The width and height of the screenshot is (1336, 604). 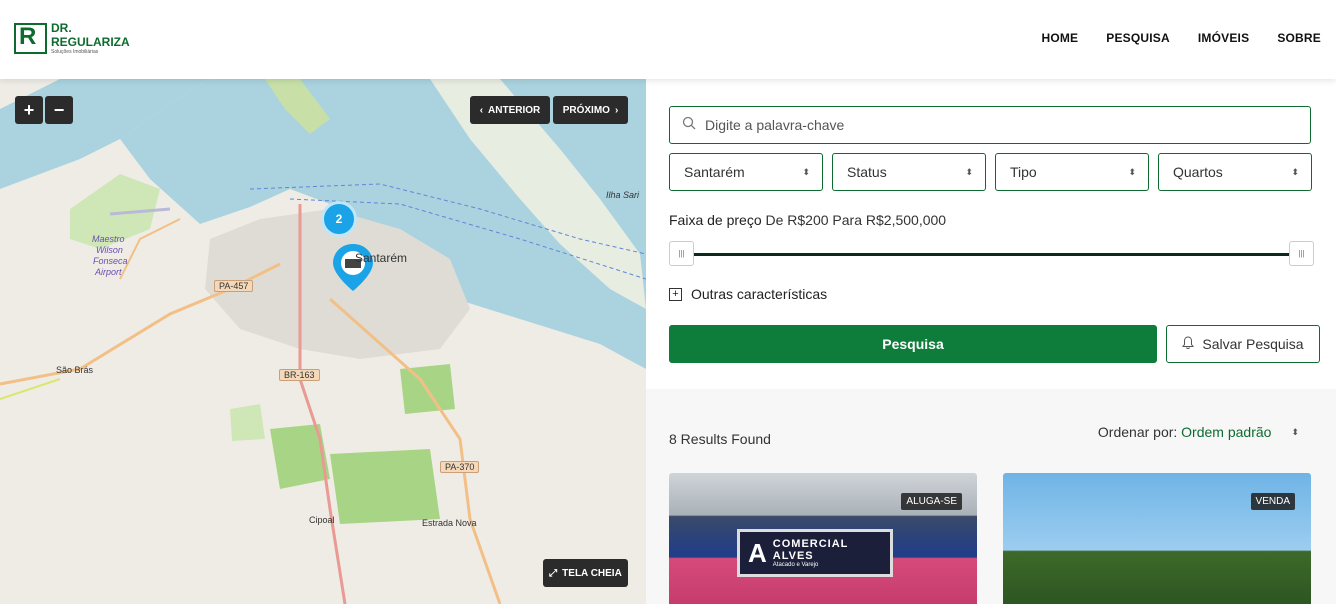 What do you see at coordinates (322, 520) in the screenshot?
I see `label-cipoal: Cipoal` at bounding box center [322, 520].